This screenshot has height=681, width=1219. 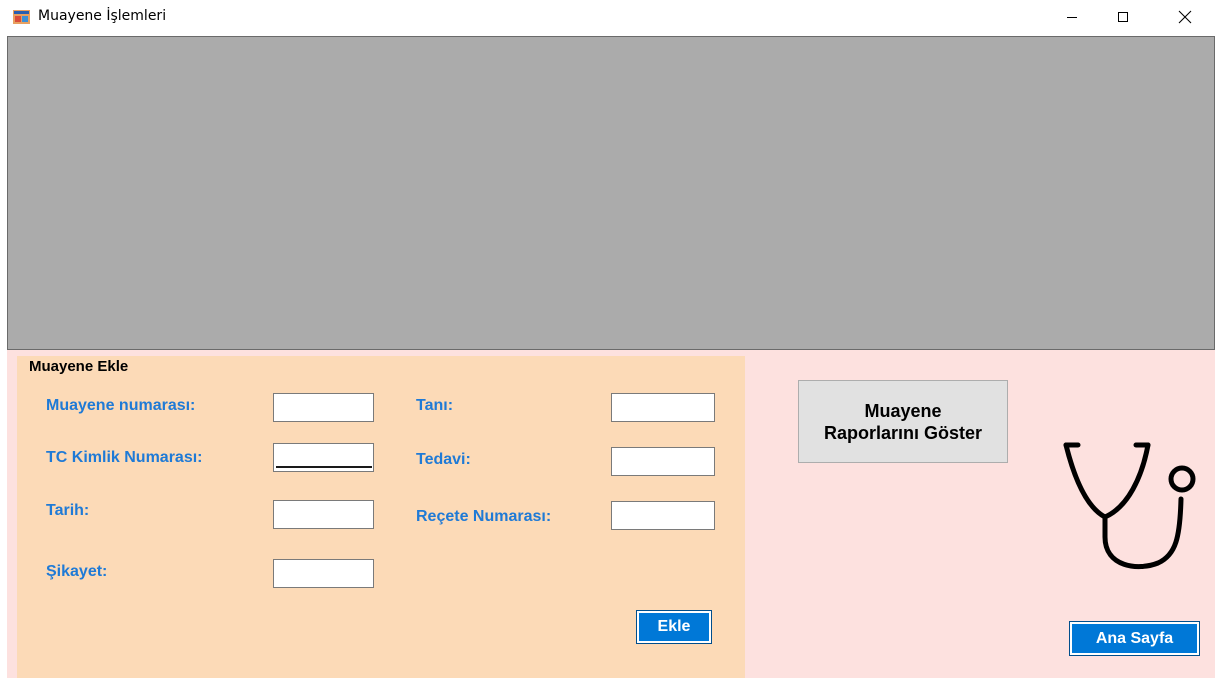 What do you see at coordinates (323, 514) in the screenshot?
I see `tarih-input` at bounding box center [323, 514].